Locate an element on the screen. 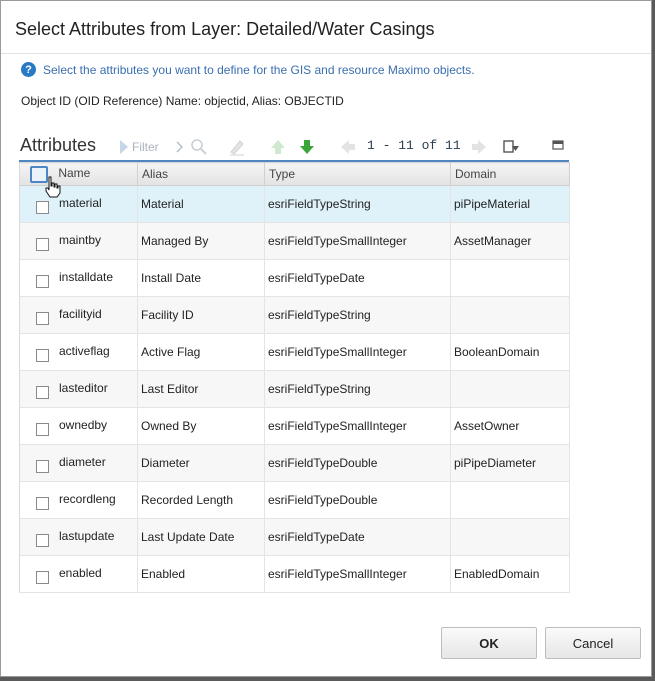 The width and height of the screenshot is (655, 681). table-header-row: Name Alias Type Domain is located at coordinates (294, 174).